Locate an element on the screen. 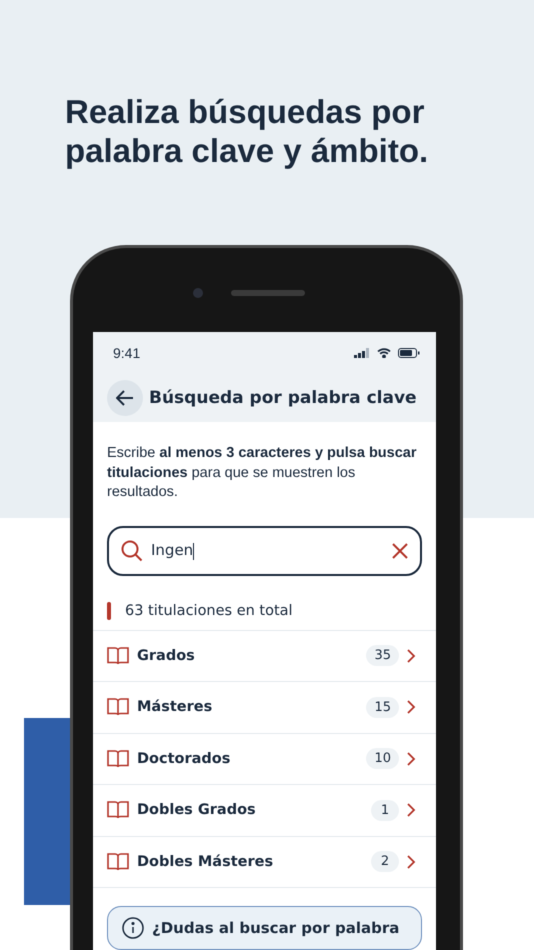 This screenshot has width=534, height=950. accent-bar is located at coordinates (109, 611).